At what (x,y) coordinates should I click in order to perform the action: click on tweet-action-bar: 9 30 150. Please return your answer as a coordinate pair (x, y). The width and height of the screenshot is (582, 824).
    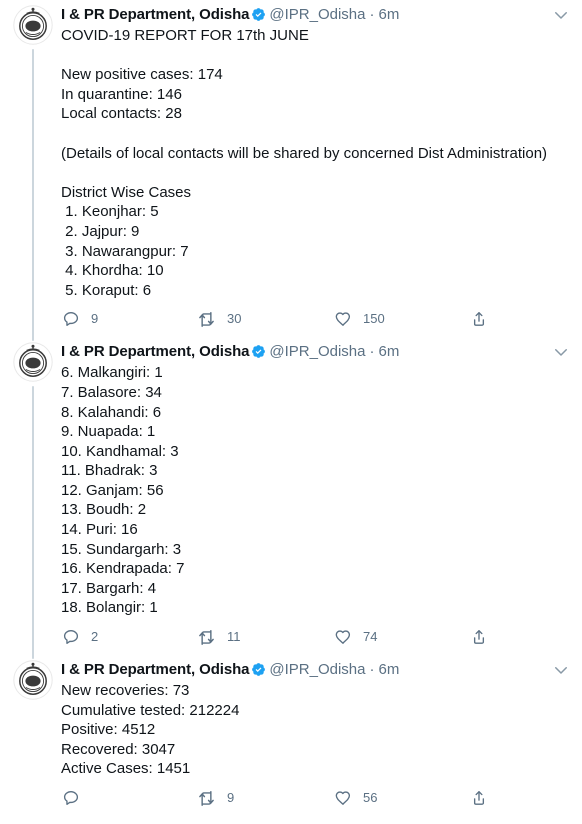
    Looking at the image, I should click on (276, 319).